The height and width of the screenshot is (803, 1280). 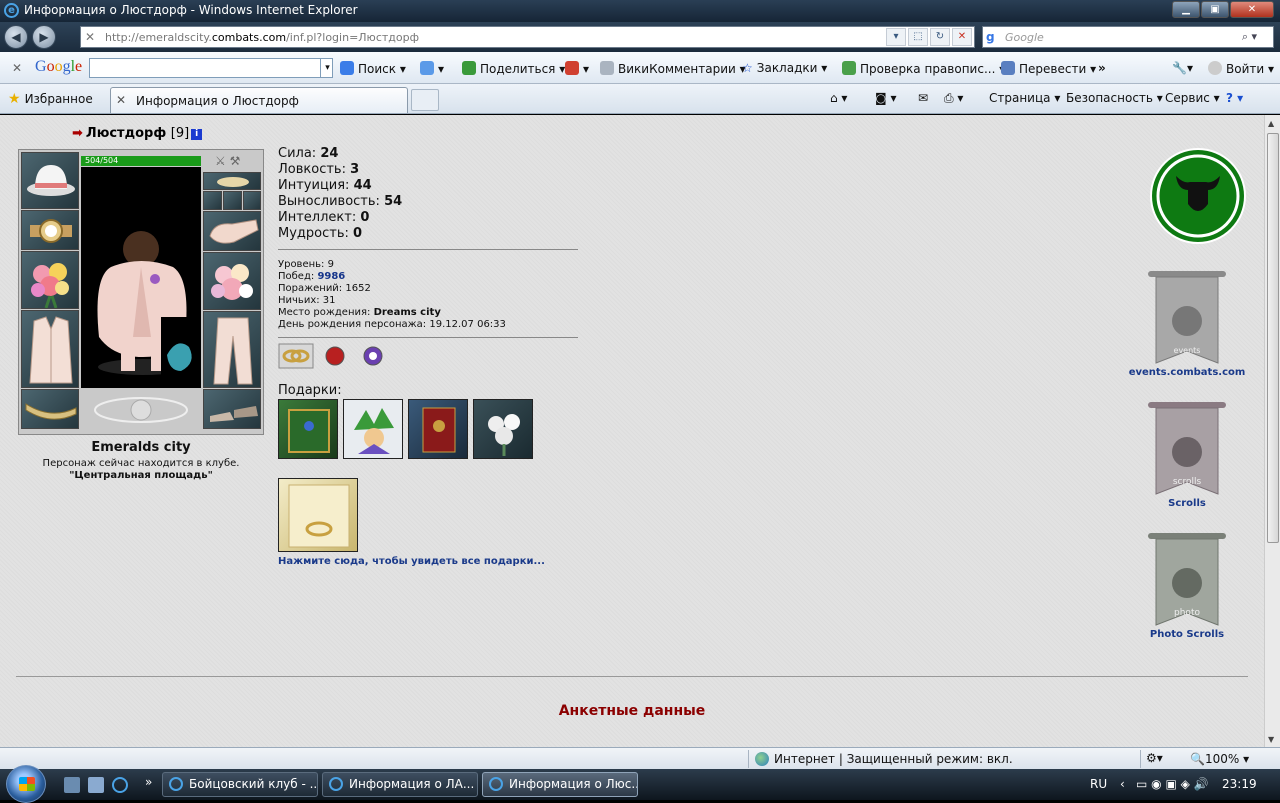 I want to click on scrolls-banner-icon: scrolls, so click(x=1187, y=450).